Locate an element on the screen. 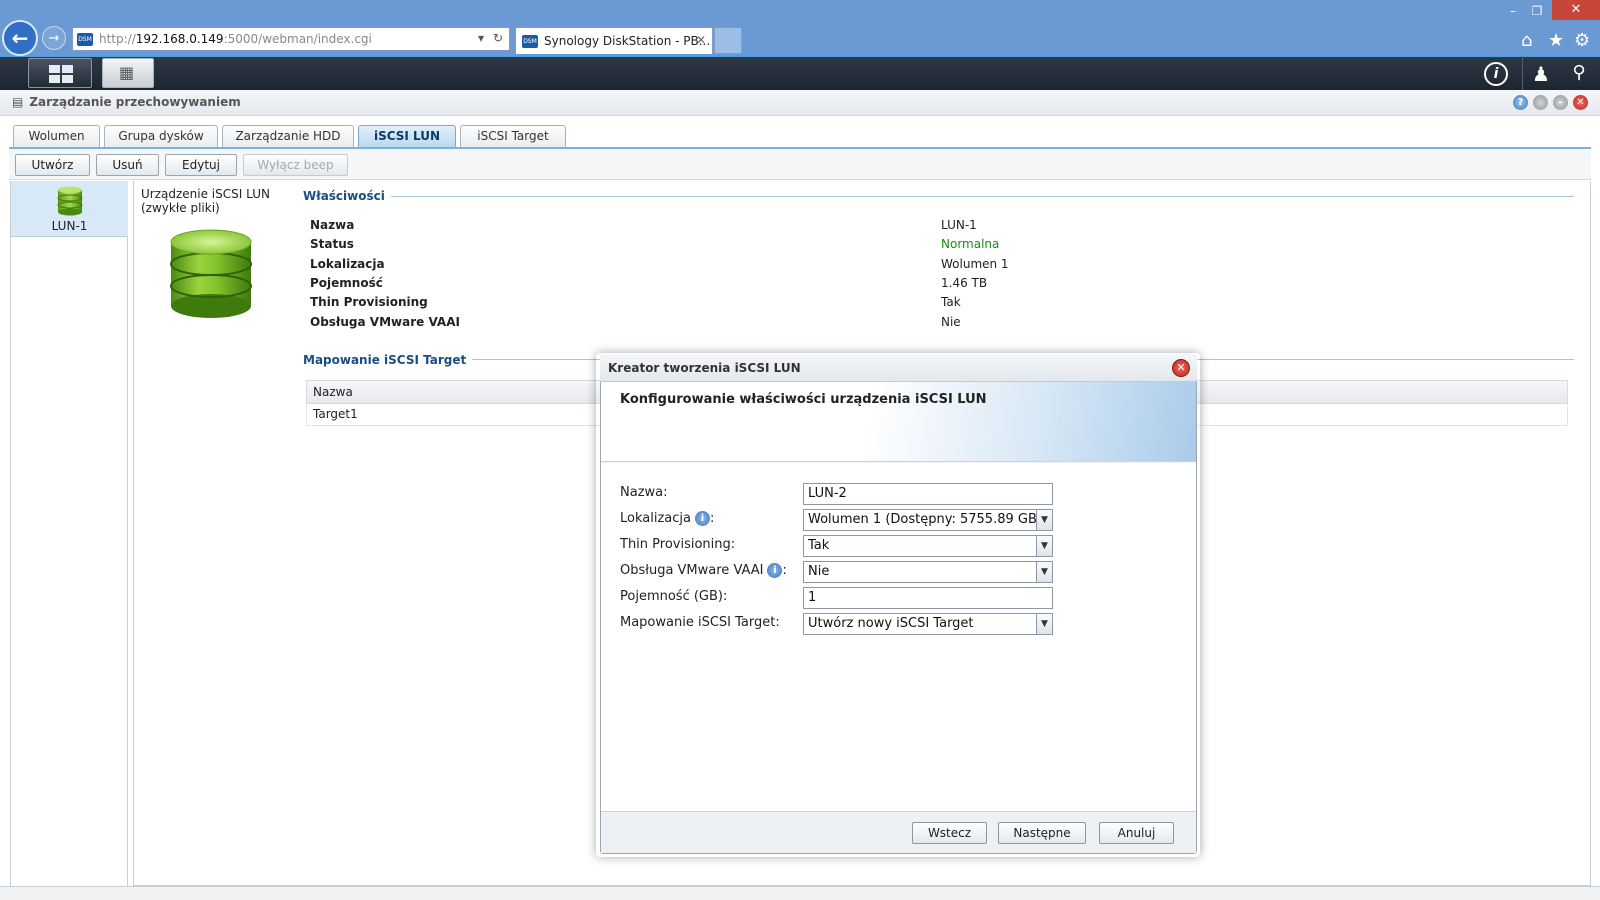  home-icon: ⌂ is located at coordinates (1526, 40).